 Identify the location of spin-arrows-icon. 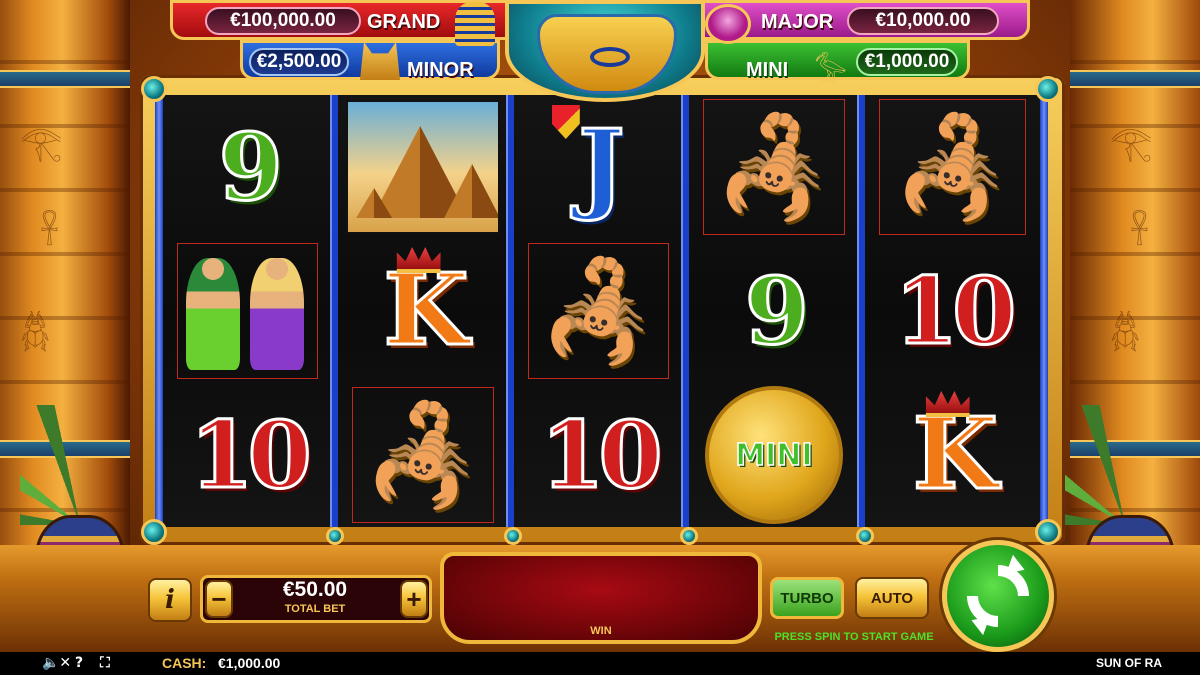
(998, 596).